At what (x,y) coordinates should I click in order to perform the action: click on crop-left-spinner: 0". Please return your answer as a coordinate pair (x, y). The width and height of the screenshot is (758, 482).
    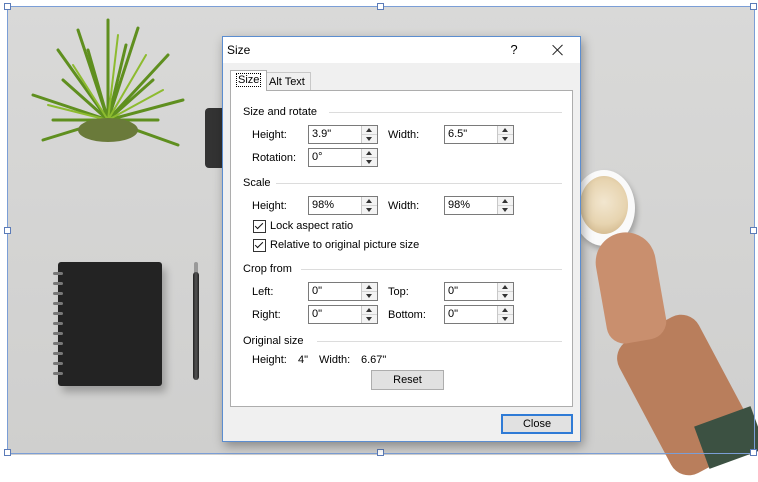
    Looking at the image, I should click on (343, 291).